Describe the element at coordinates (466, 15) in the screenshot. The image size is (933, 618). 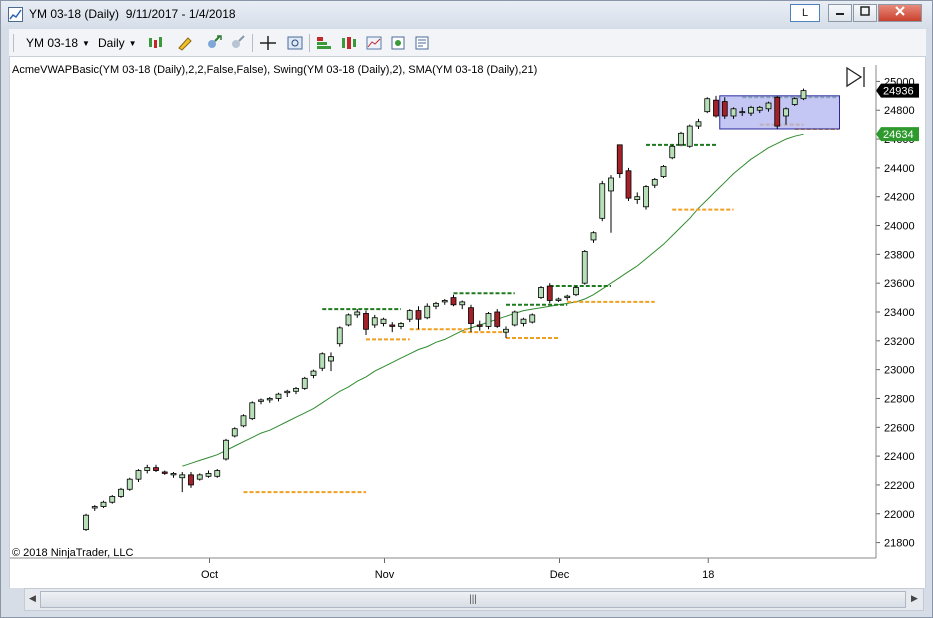
I see `title-bar: YM 03-18 (Daily) 9/11/2017 - 1/4/2018 L` at that location.